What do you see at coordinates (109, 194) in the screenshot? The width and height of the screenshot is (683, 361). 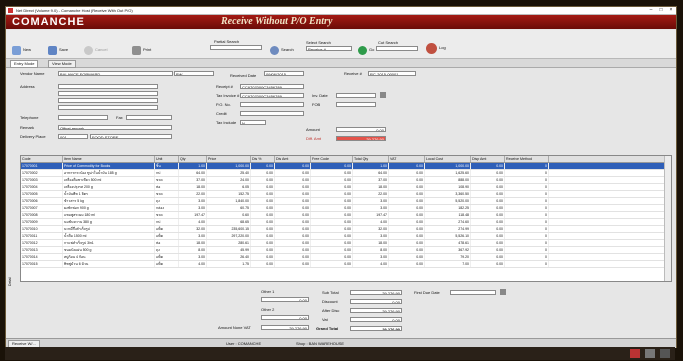 I see `table-cell: น้ำมันพืช 1 ลิตร` at bounding box center [109, 194].